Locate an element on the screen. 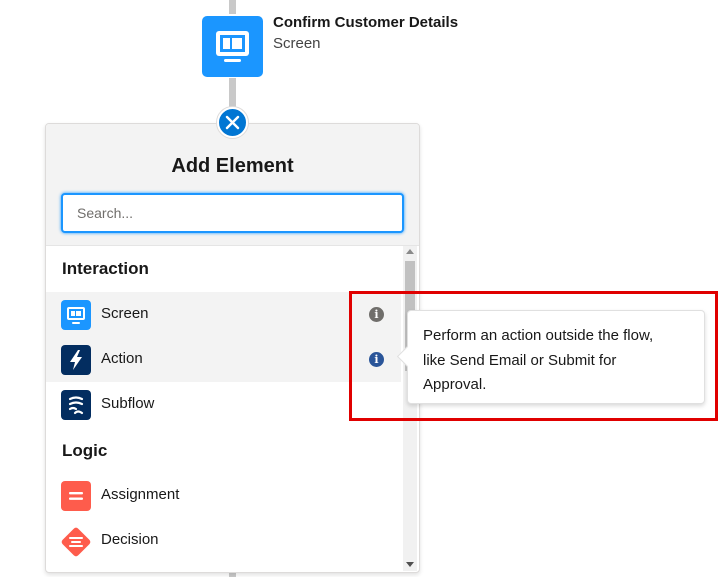  highlight-box is located at coordinates (533, 356).